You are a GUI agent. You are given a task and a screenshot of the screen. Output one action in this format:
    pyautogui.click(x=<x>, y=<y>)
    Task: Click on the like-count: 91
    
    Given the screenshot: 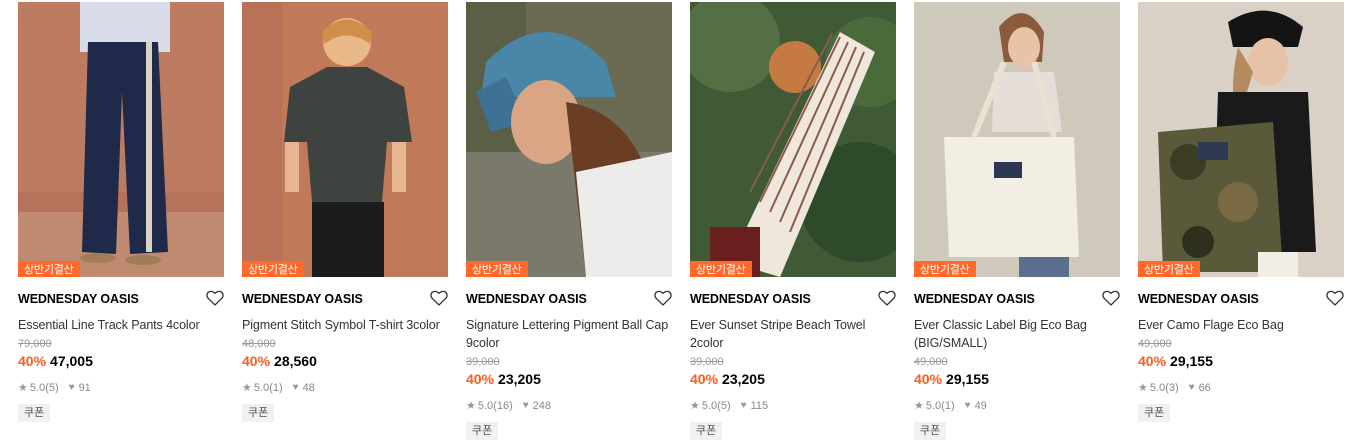 What is the action you would take?
    pyautogui.click(x=84, y=388)
    